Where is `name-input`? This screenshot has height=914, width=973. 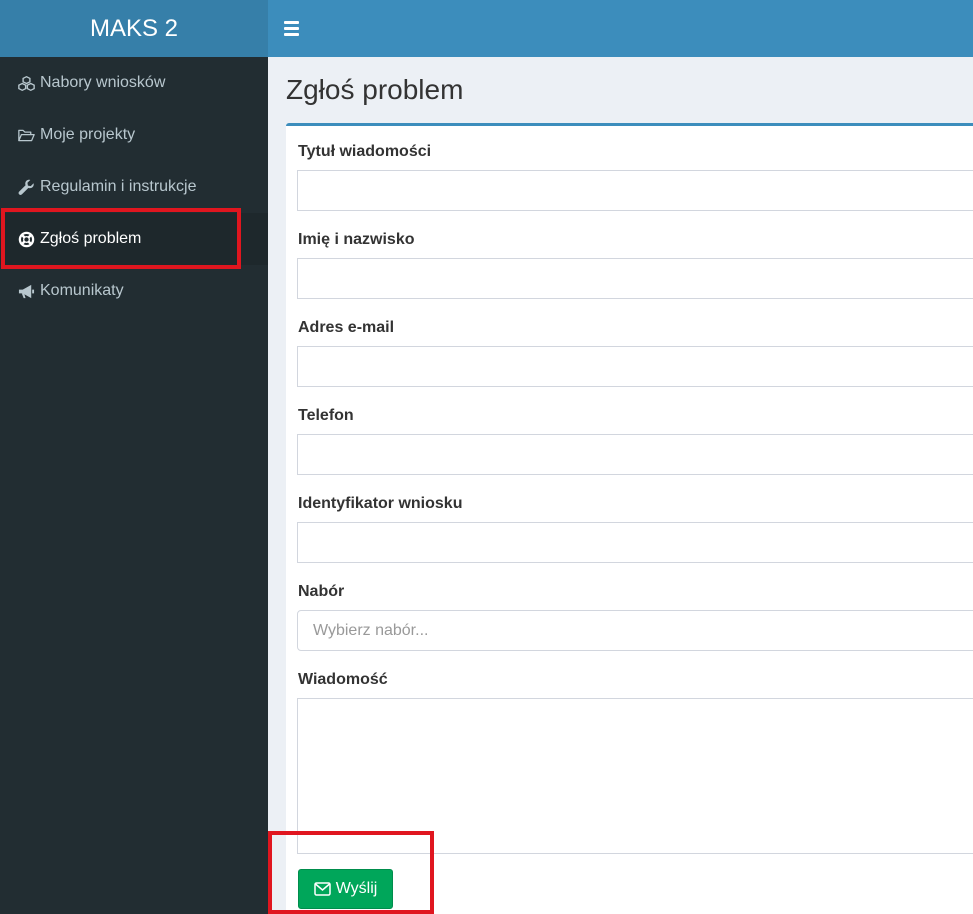
name-input is located at coordinates (635, 278).